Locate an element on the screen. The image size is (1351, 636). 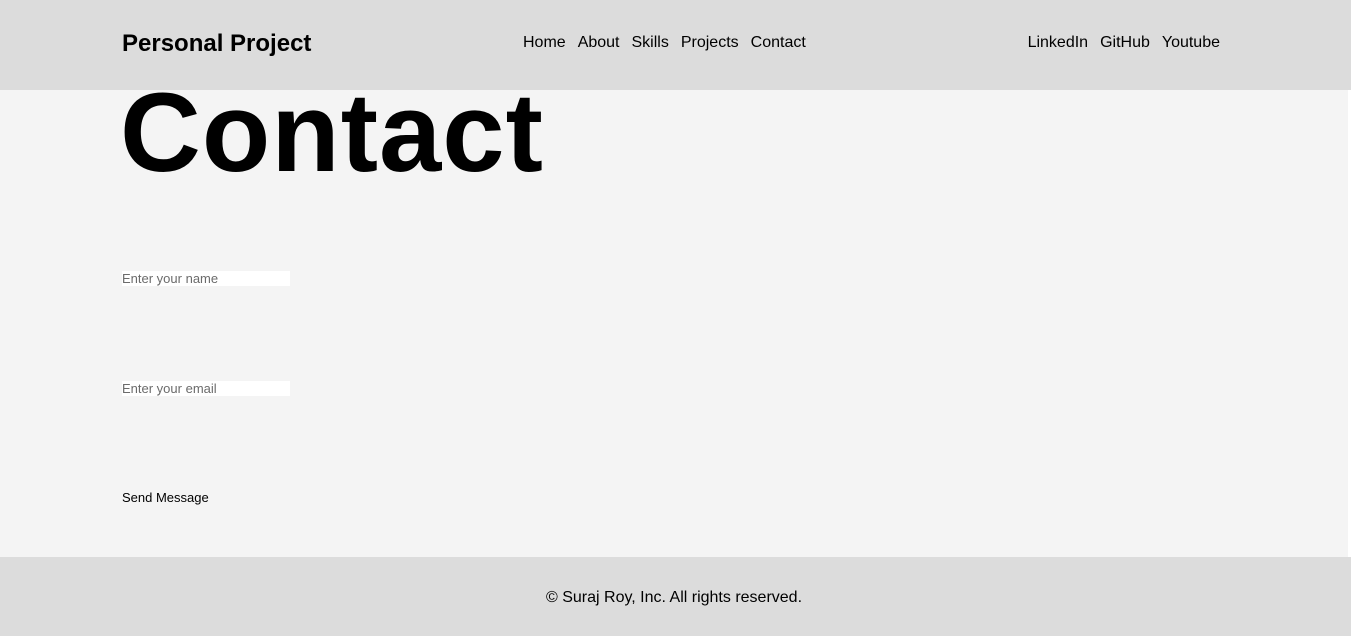
copyright-text: © Suraj Roy, Inc. All rights reserved. is located at coordinates (674, 597).